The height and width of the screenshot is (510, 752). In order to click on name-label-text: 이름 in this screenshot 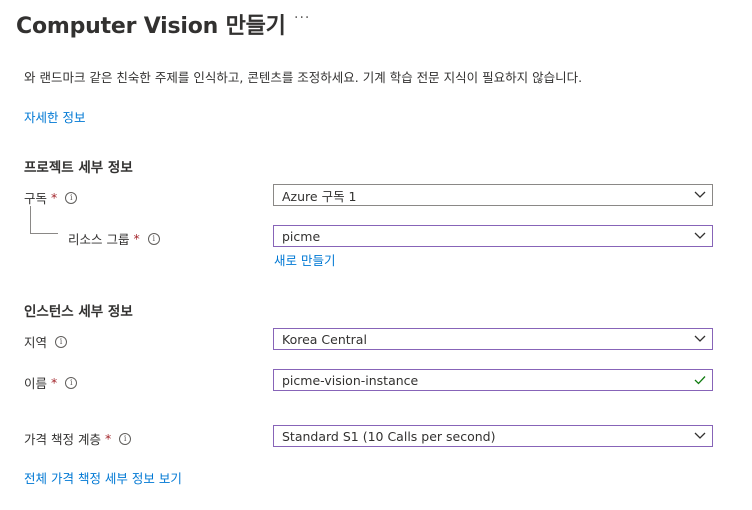, I will do `click(36, 383)`.